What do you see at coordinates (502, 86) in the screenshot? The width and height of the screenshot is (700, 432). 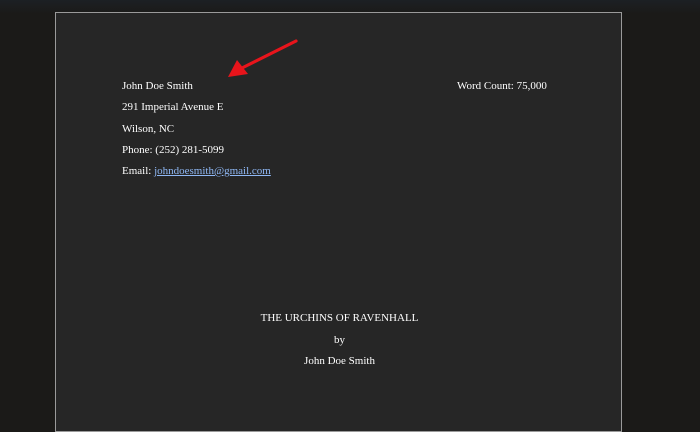 I see `word-count: Word Count: 75,000` at bounding box center [502, 86].